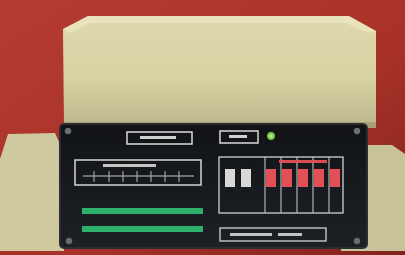 The height and width of the screenshot is (255, 405). Describe the element at coordinates (290, 234) in the screenshot. I see `bottom-label-mark-right` at that location.